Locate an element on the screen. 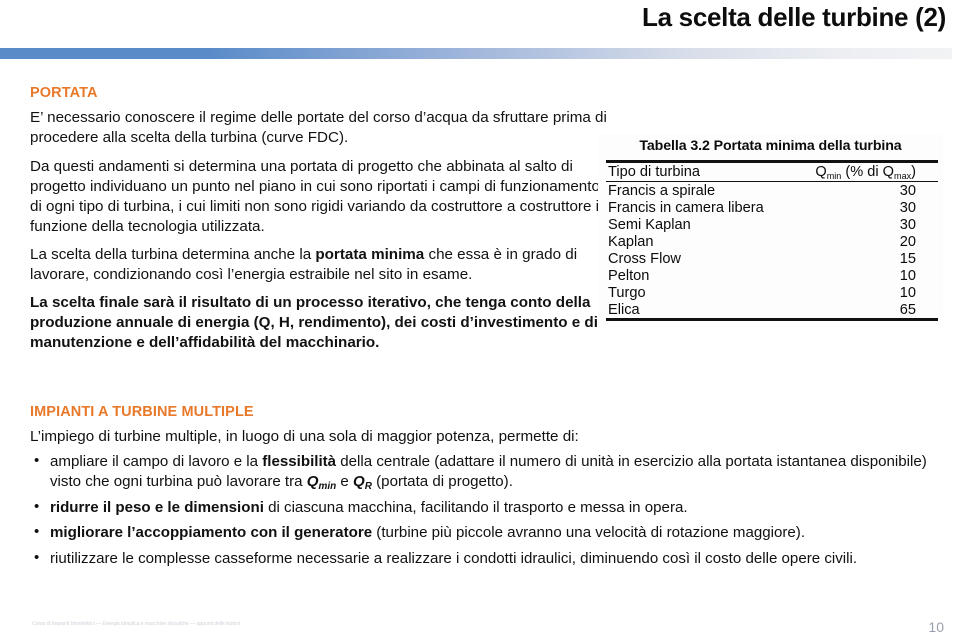 This screenshot has width=960, height=643. qmin-mid-text: (% di Q is located at coordinates (868, 172).